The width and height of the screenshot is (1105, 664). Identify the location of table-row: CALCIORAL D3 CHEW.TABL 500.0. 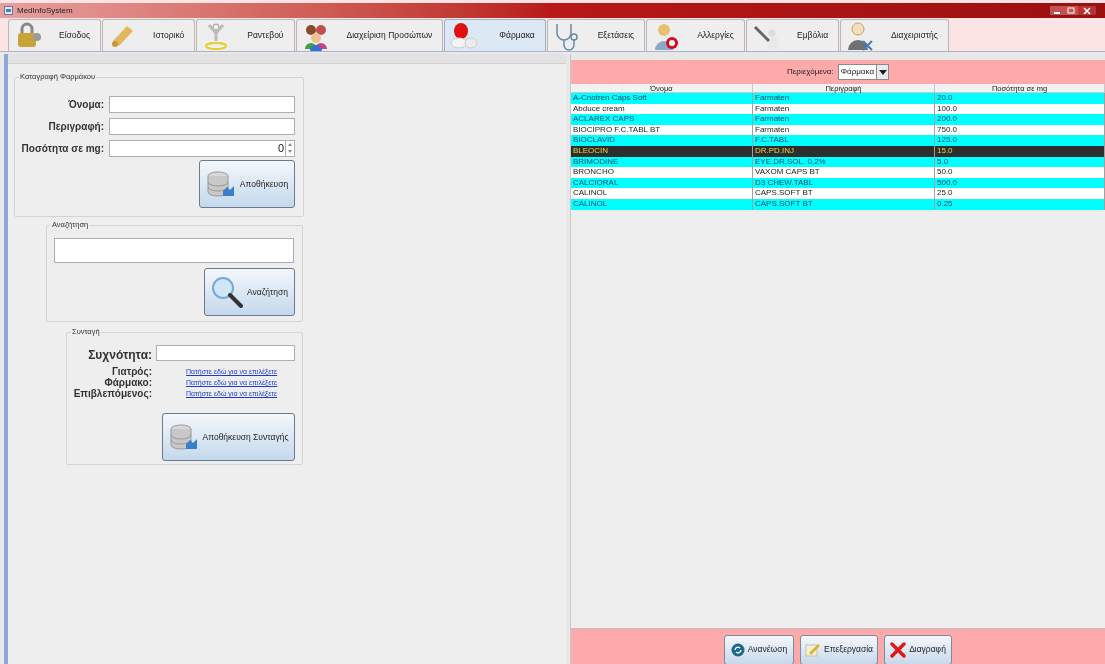
(838, 183).